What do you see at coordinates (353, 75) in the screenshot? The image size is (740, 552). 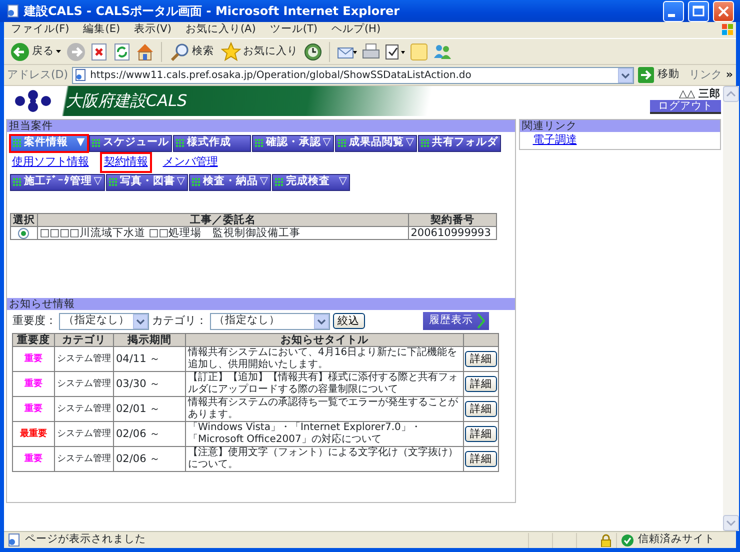 I see `address-field: https://www11.cals.pref.osaka.jp/Operation/global/ShowSSDataListAction.do` at bounding box center [353, 75].